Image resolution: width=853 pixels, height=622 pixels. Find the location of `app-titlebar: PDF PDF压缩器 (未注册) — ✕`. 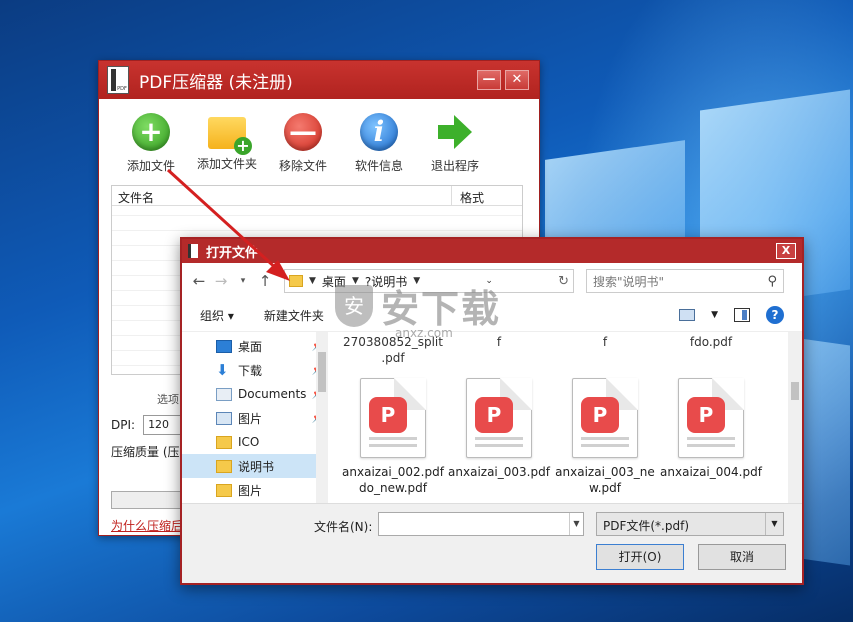

app-titlebar: PDF PDF压缩器 (未注册) — ✕ is located at coordinates (319, 80).